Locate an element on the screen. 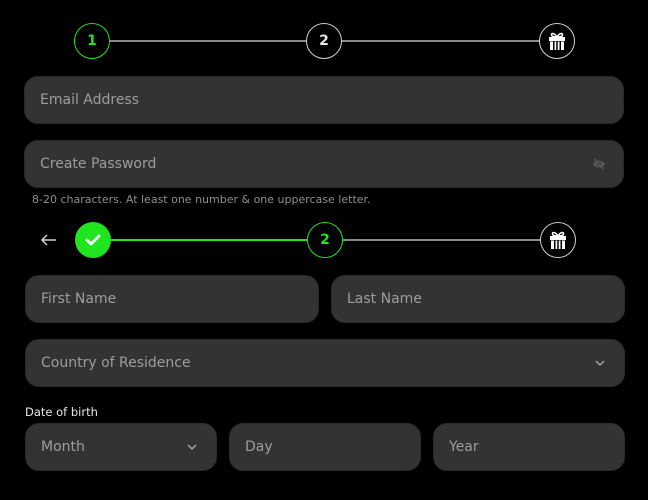  step-1: 1 is located at coordinates (92, 41).